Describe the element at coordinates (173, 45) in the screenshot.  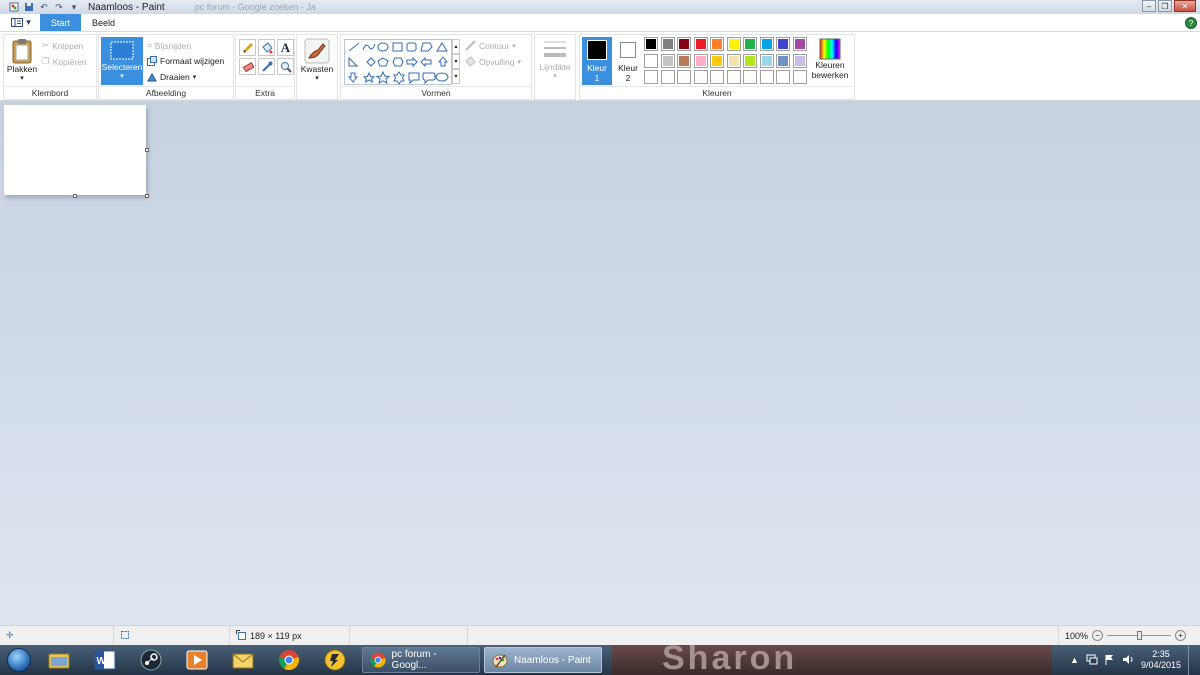
I see `crop-label: Bijsnijden` at that location.